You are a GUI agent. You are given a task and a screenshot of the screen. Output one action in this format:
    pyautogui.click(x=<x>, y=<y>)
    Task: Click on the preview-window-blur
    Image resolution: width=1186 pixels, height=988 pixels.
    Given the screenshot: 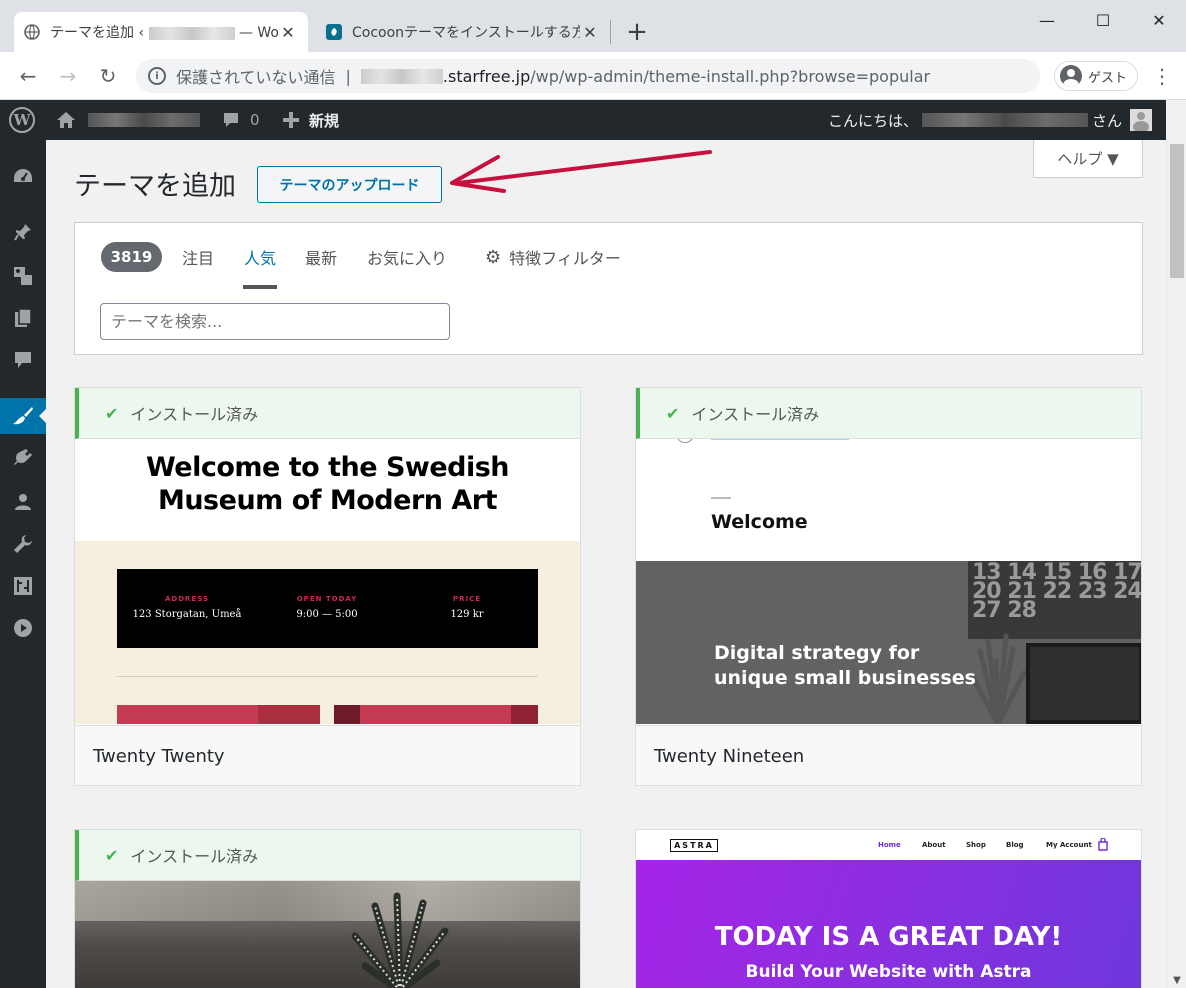 What is the action you would take?
    pyautogui.click(x=327, y=901)
    